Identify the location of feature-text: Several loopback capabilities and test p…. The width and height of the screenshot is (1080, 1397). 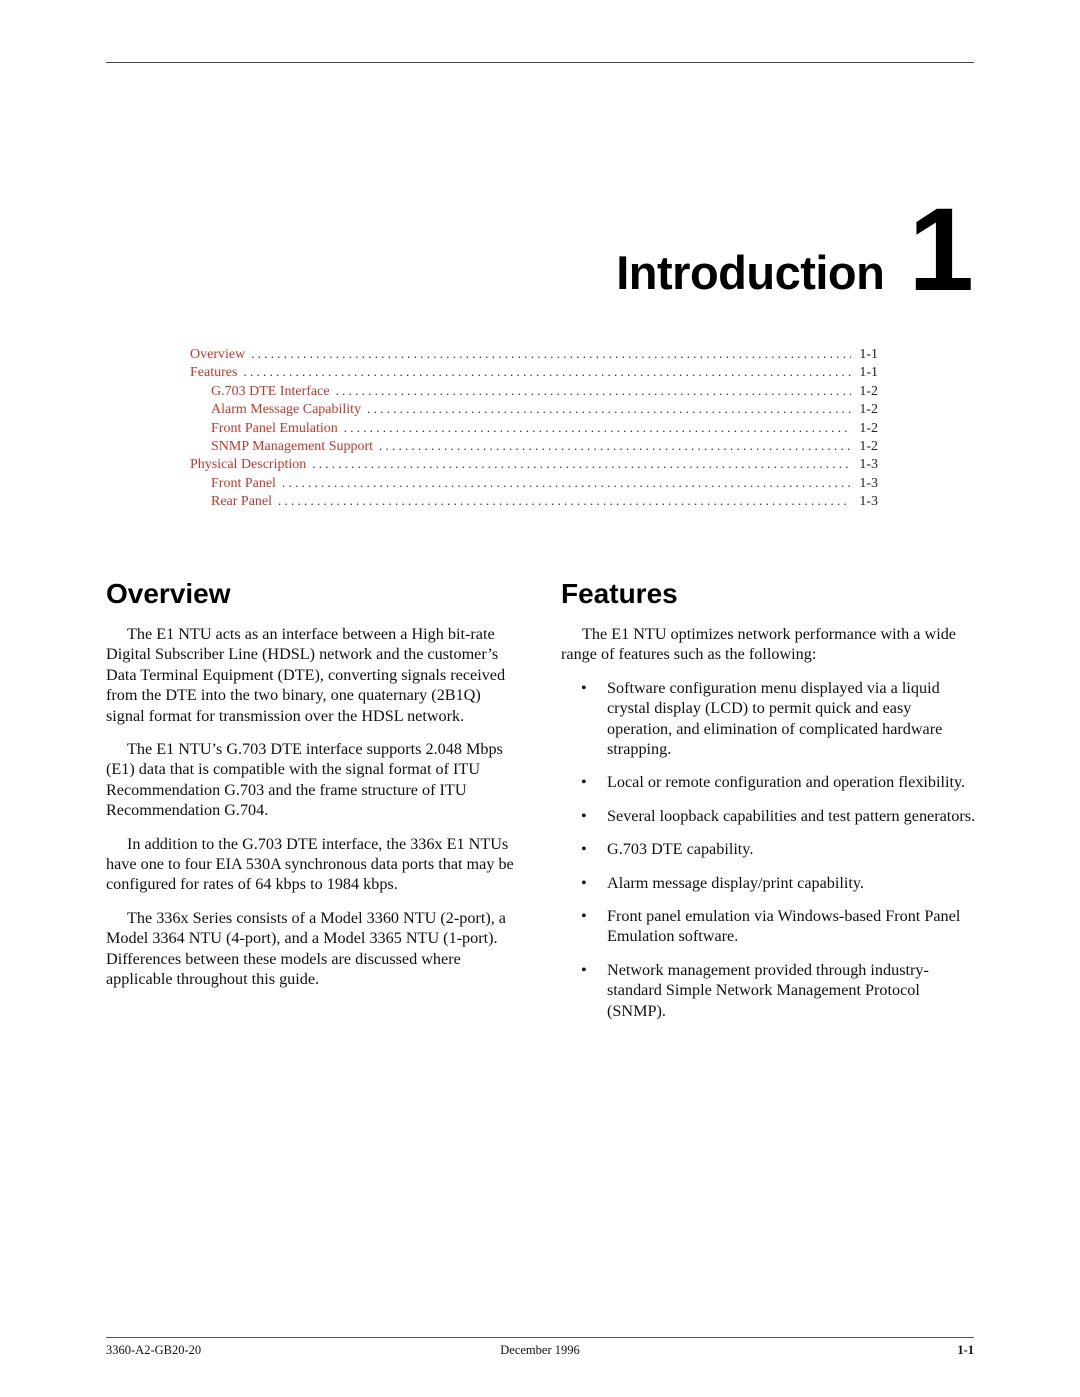
(791, 815).